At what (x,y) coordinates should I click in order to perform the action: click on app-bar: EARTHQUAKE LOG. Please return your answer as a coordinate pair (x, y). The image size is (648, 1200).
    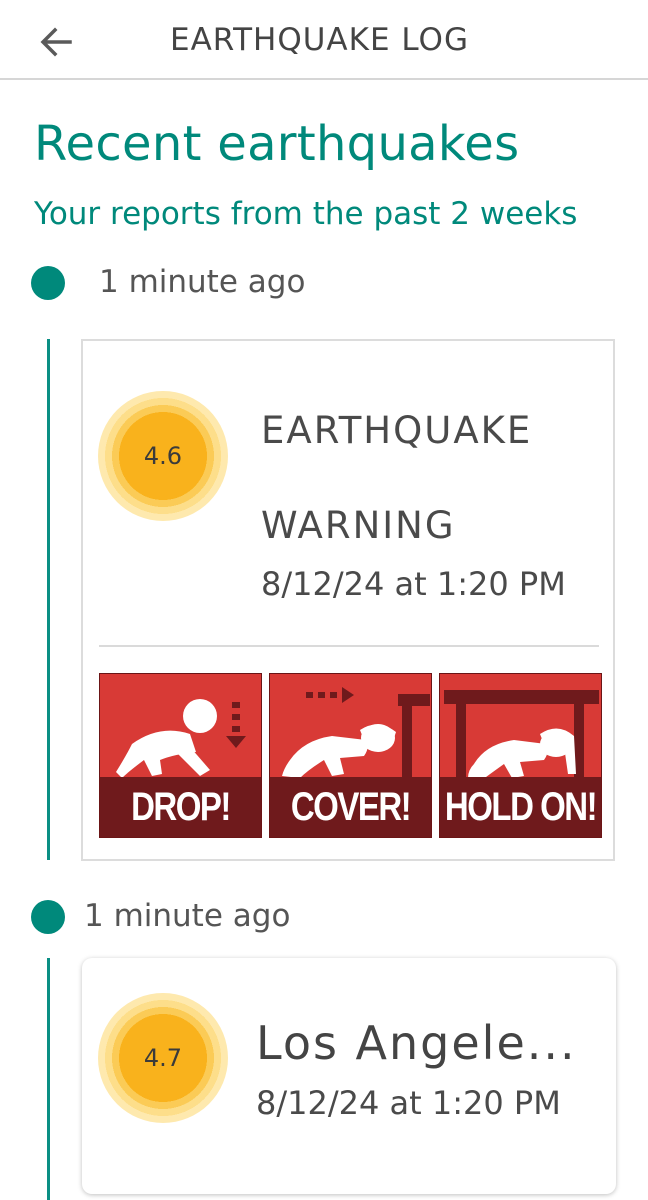
    Looking at the image, I should click on (324, 40).